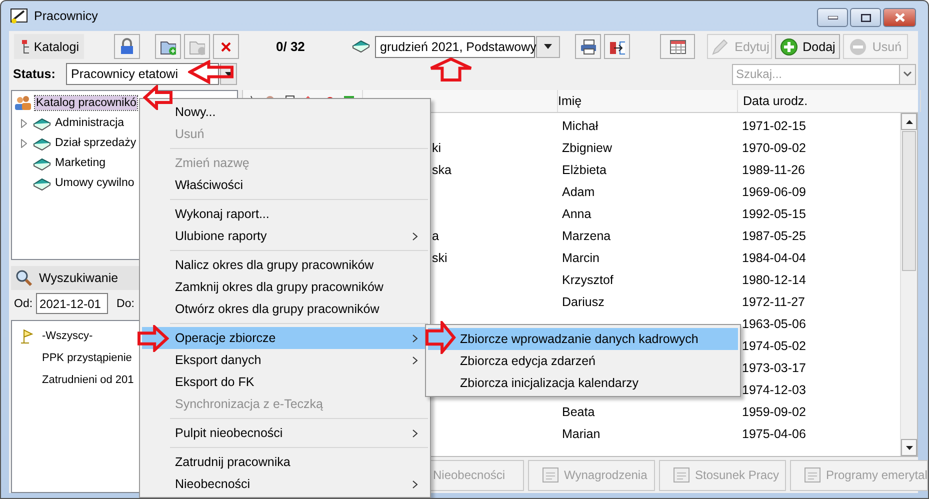 Image resolution: width=929 pixels, height=499 pixels. I want to click on window-title: Pracownicy, so click(66, 16).